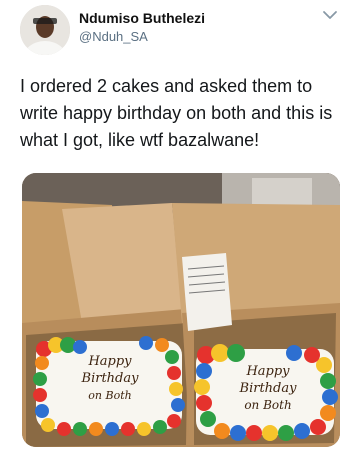  What do you see at coordinates (267, 371) in the screenshot?
I see `right-cake-line1: Happy` at bounding box center [267, 371].